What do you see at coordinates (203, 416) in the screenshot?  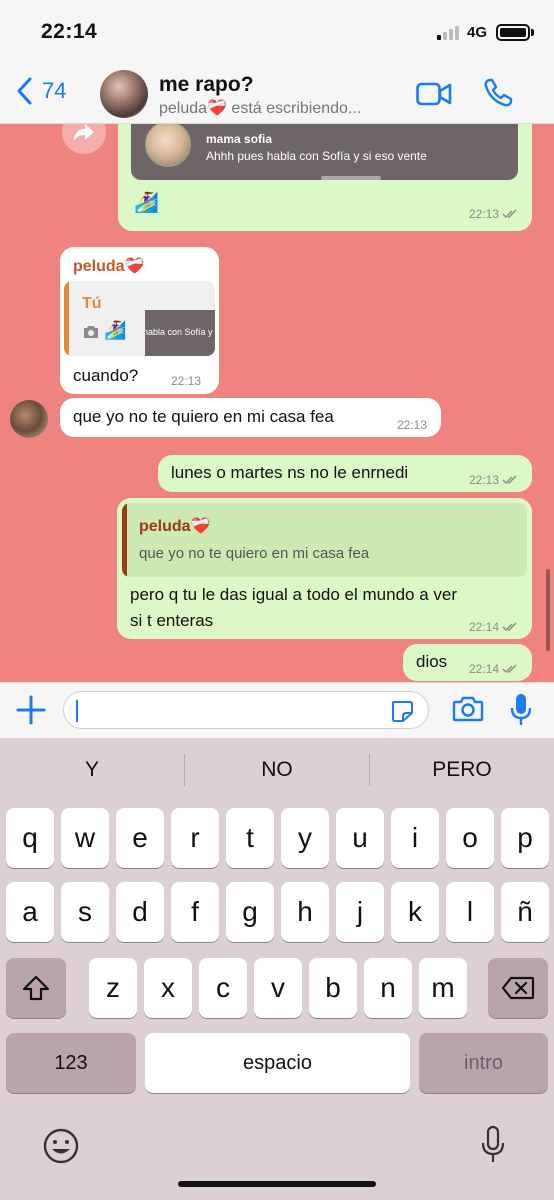 I see `message-text: que yo no te quiero en mi casa fea` at bounding box center [203, 416].